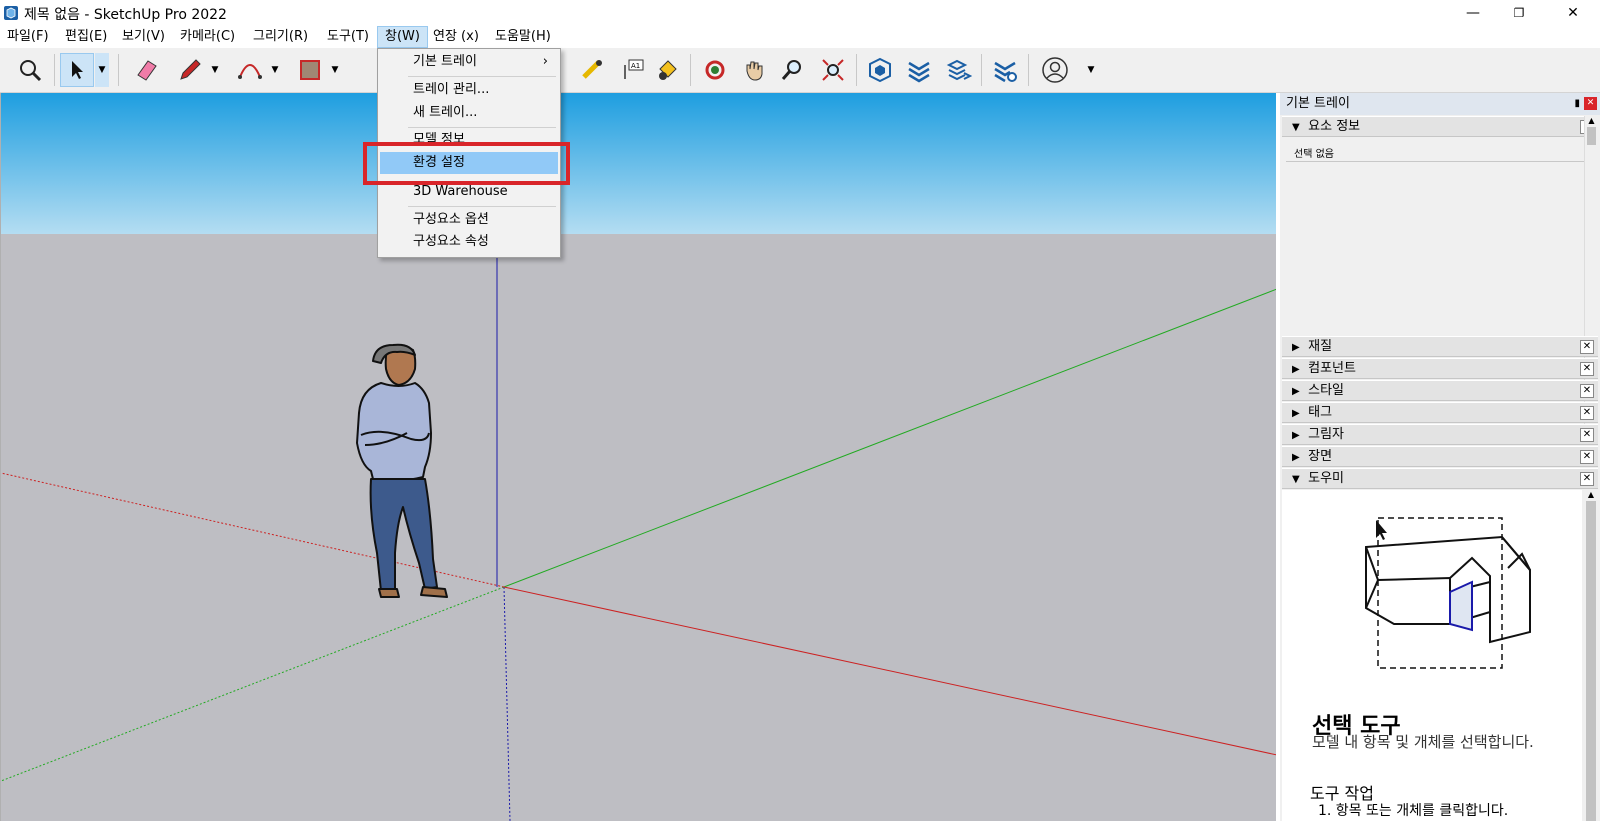 The image size is (1600, 821). What do you see at coordinates (11, 13) in the screenshot?
I see `sketchup-logo-icon` at bounding box center [11, 13].